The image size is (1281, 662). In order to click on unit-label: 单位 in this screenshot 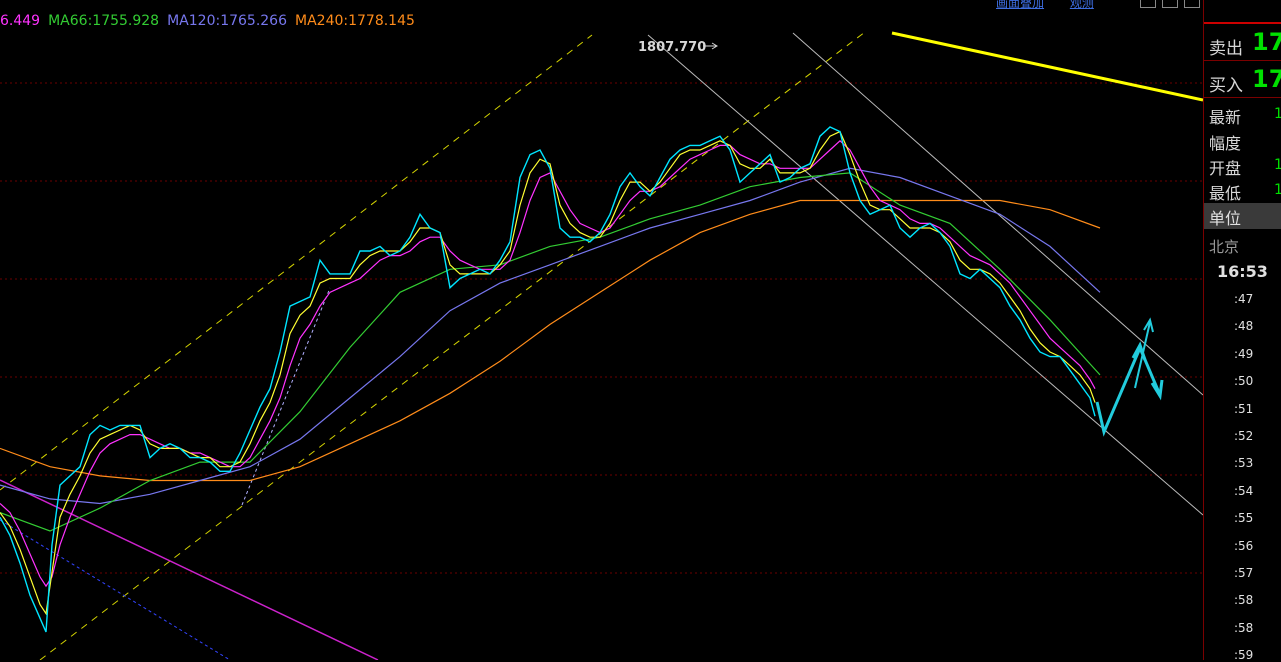, I will do `click(1225, 218)`.